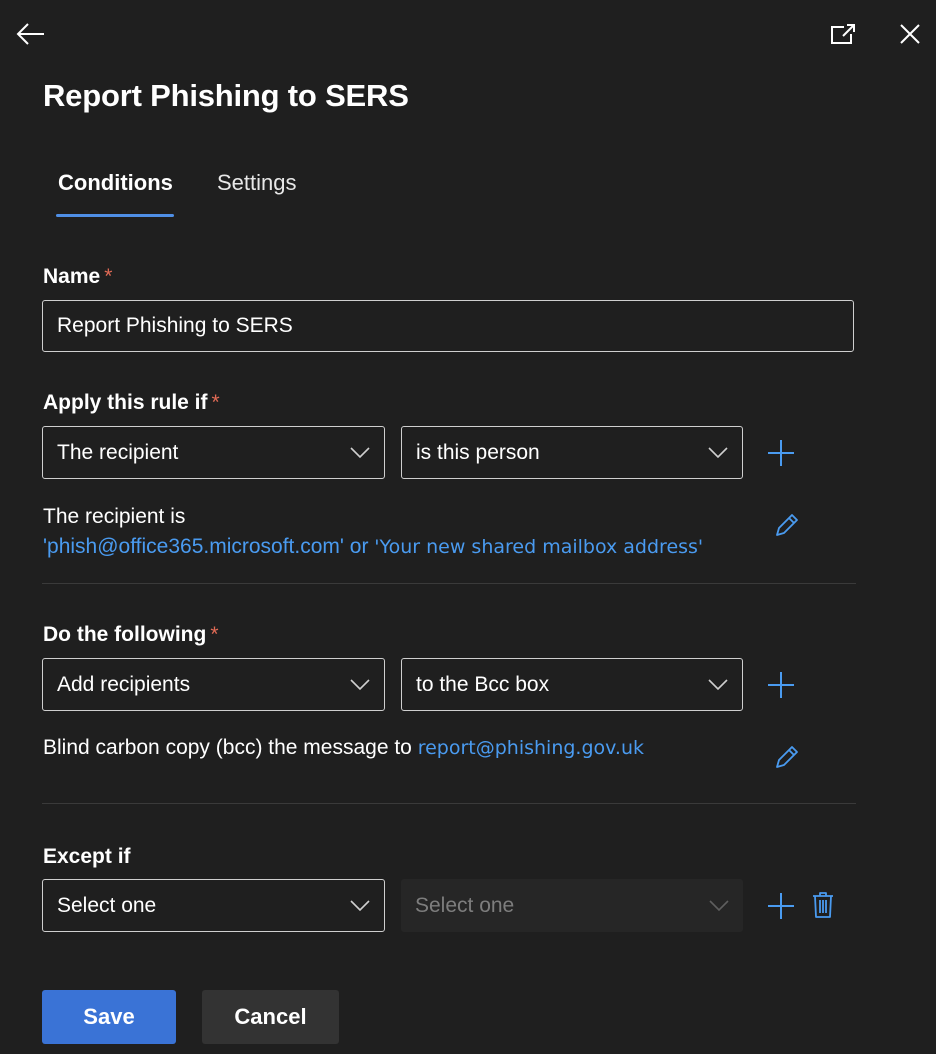 The width and height of the screenshot is (936, 1054). Describe the element at coordinates (781, 906) in the screenshot. I see `add-exception-plus-icon` at that location.